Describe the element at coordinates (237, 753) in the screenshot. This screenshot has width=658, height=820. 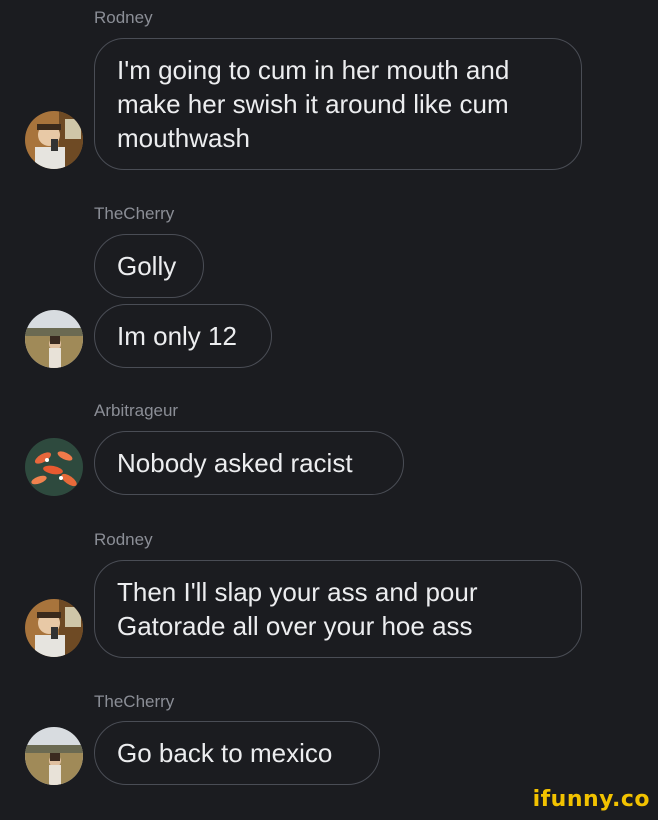
I see `message-bubble: Go back to mexico` at that location.